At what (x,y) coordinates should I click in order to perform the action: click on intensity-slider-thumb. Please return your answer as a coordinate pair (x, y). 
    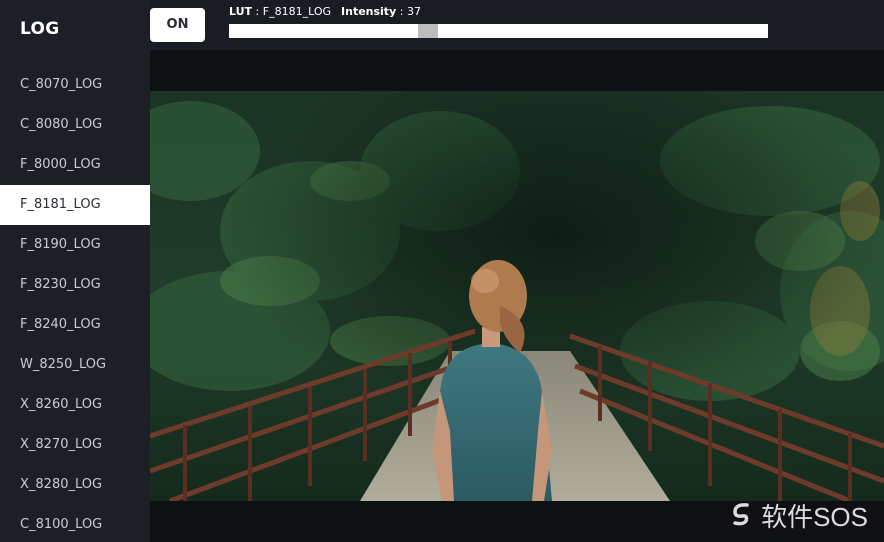
    Looking at the image, I should click on (428, 31).